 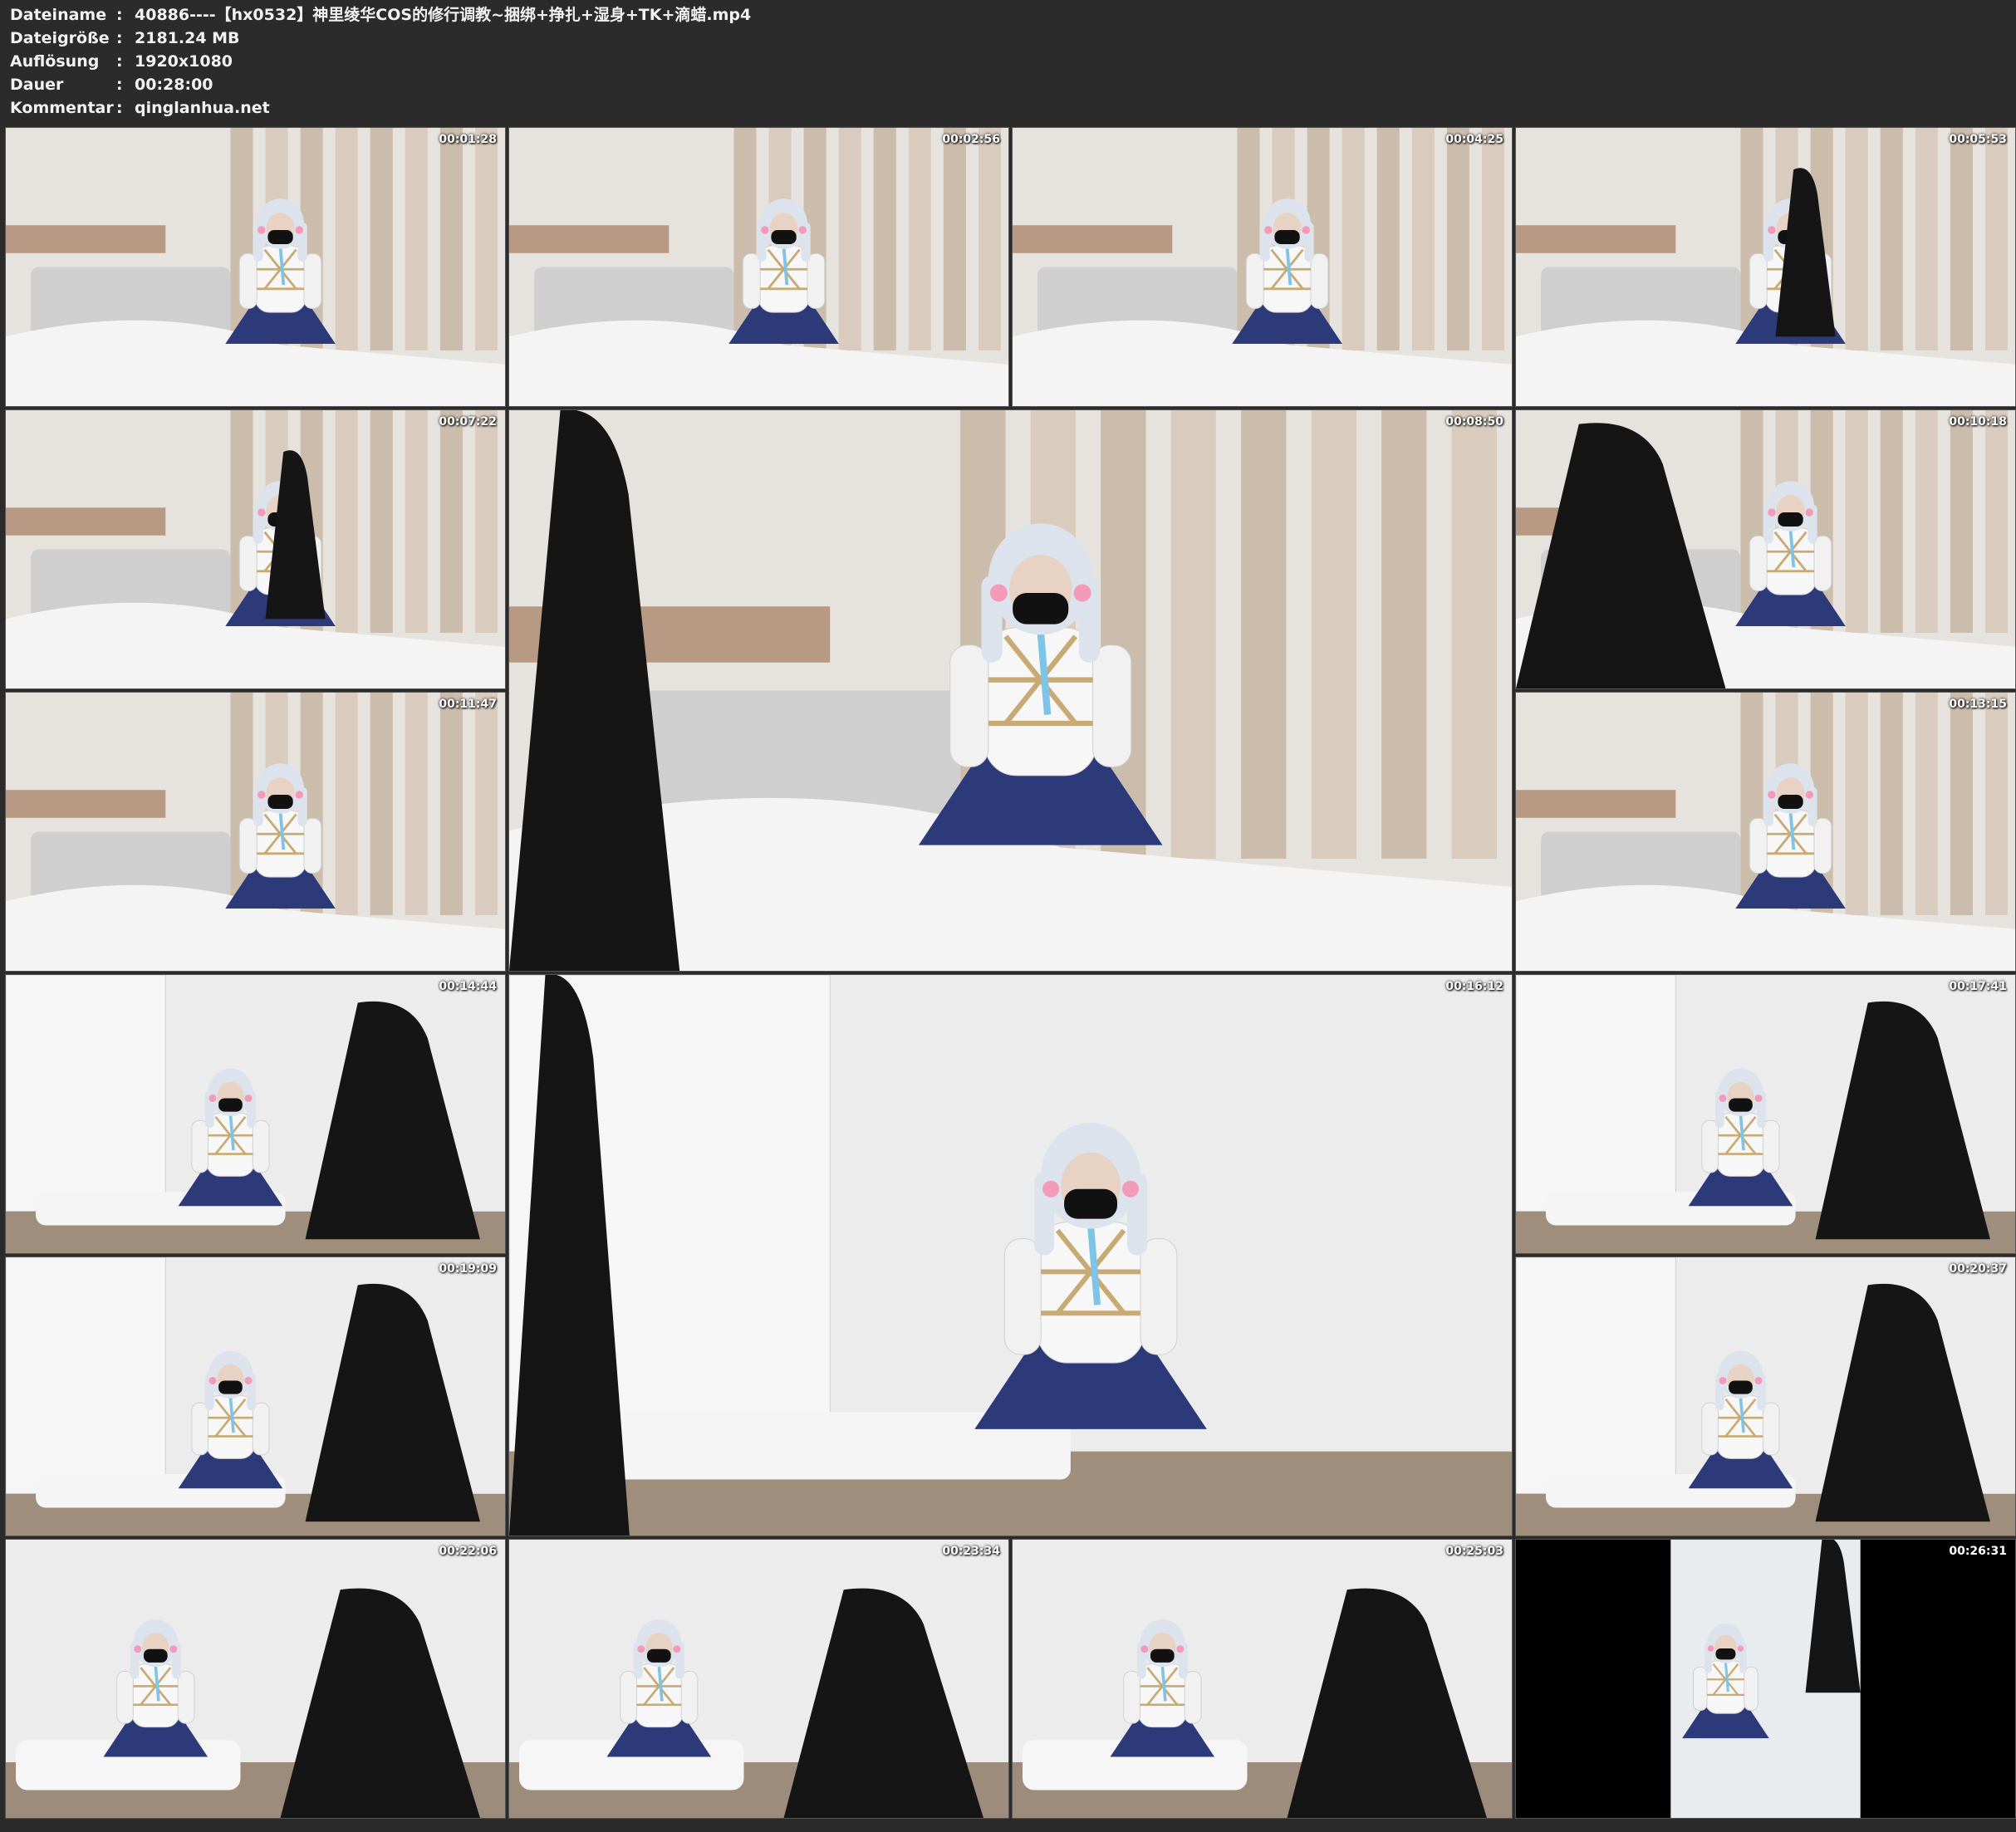 What do you see at coordinates (468, 422) in the screenshot?
I see `frame-timestamp: 00:07:22` at bounding box center [468, 422].